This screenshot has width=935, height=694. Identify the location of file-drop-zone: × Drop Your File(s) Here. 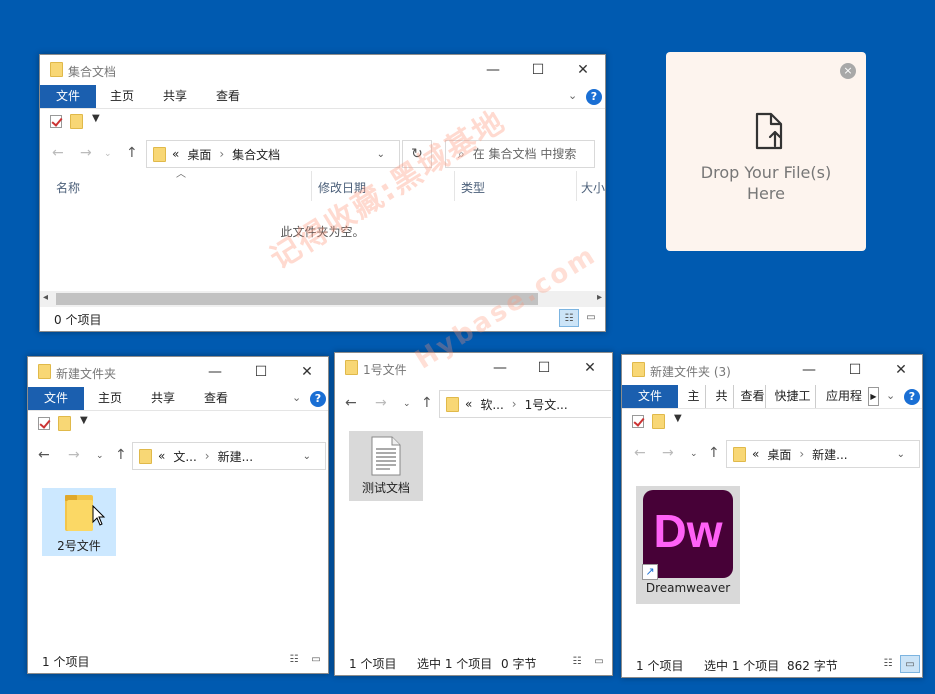
(766, 151).